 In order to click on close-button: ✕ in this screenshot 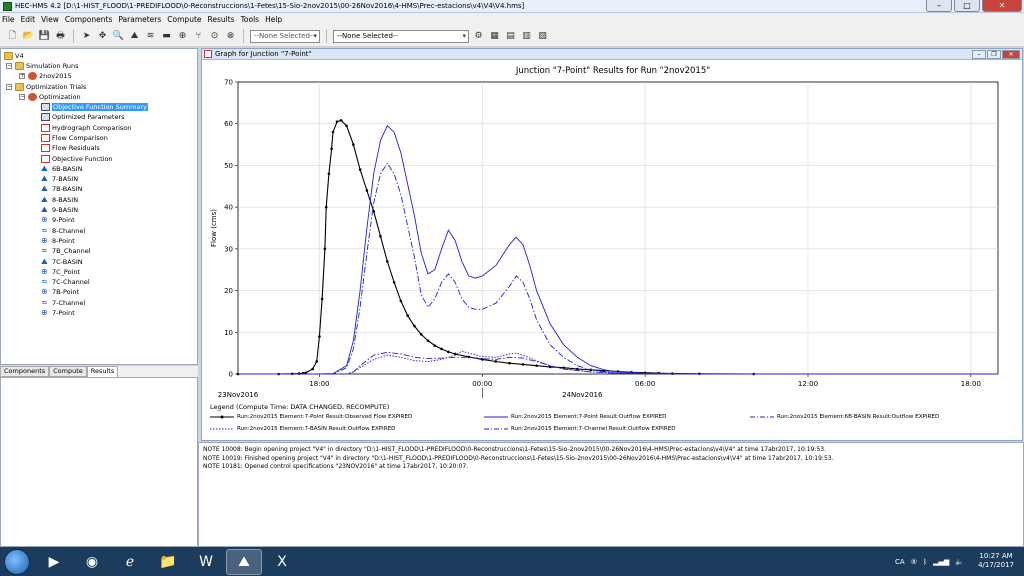, I will do `click(1002, 6)`.